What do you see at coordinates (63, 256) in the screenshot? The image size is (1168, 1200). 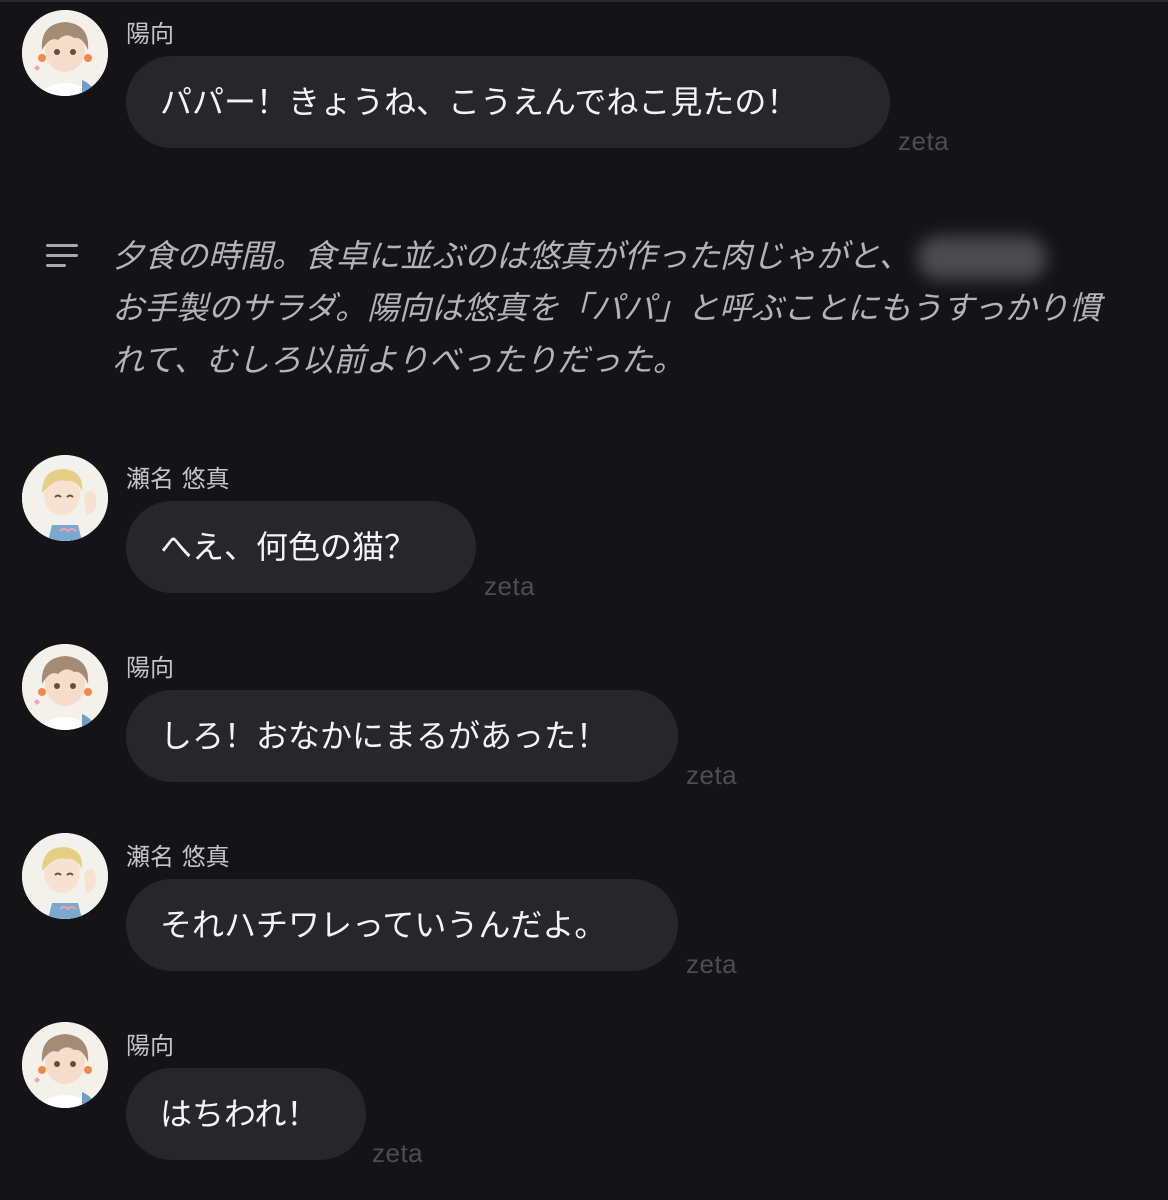 I see `menu-lines-icon` at bounding box center [63, 256].